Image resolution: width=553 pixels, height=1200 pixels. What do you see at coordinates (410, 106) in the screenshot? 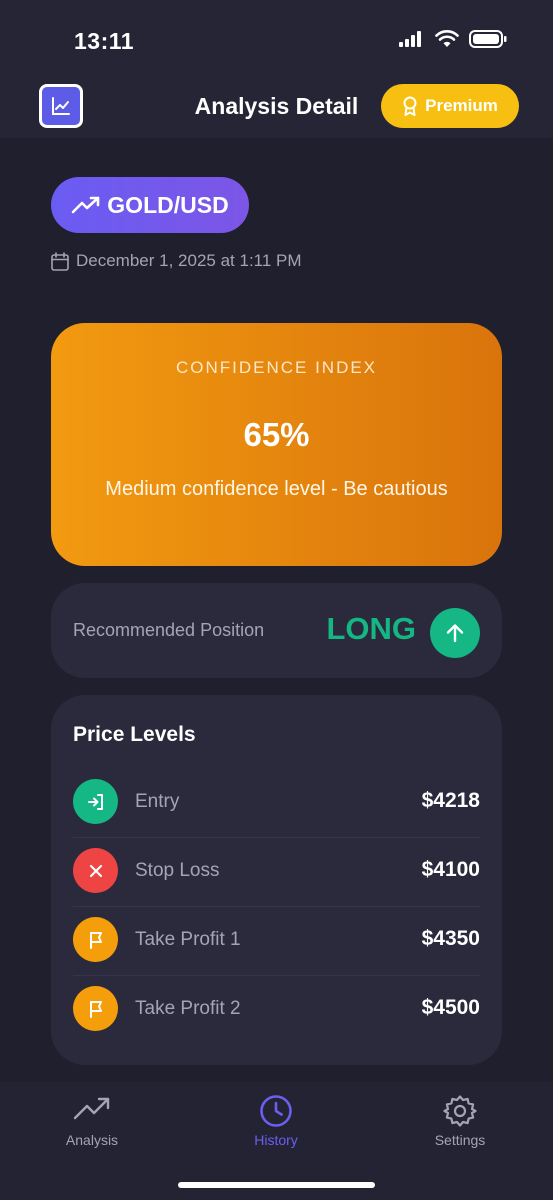
I see `award-icon` at bounding box center [410, 106].